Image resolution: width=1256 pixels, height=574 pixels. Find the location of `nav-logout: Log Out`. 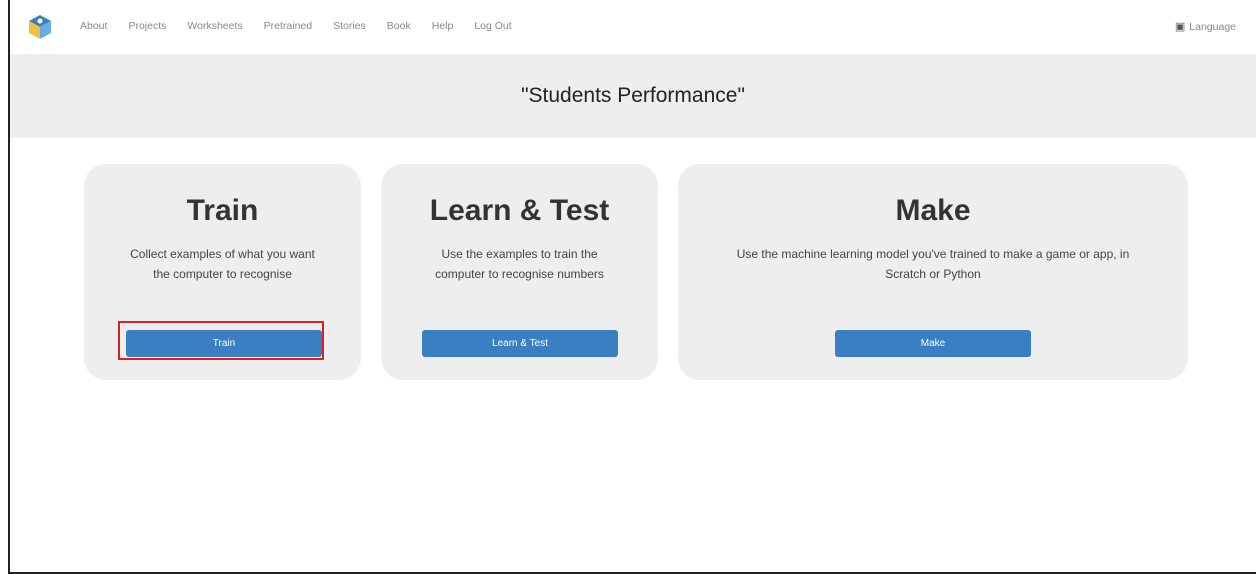

nav-logout: Log Out is located at coordinates (492, 26).